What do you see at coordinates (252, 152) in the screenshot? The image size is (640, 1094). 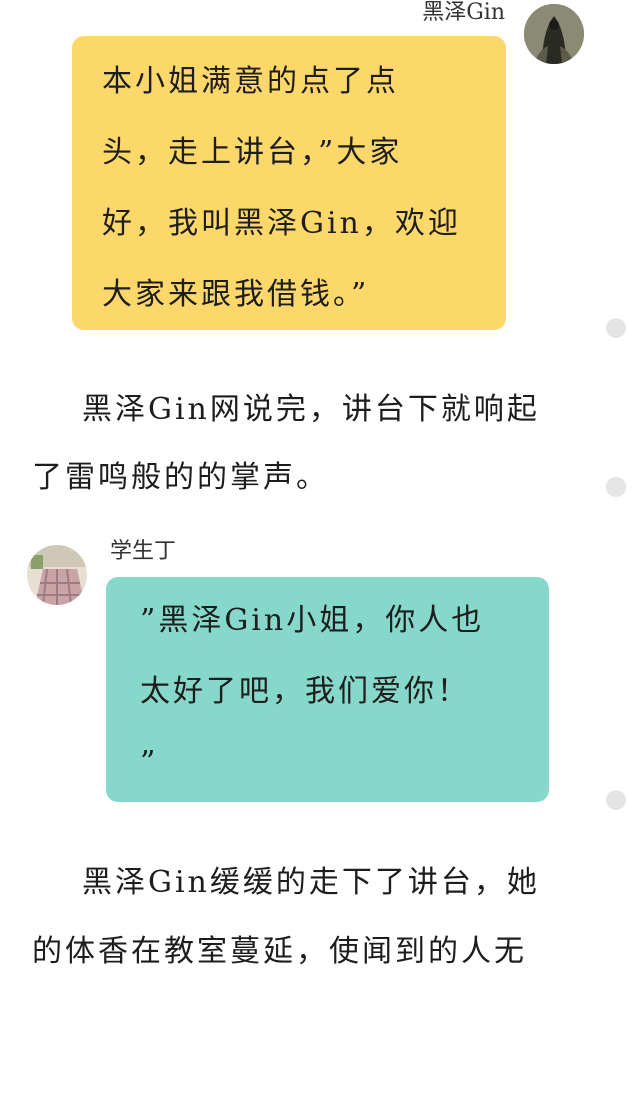 I see `message-line: 头，走上讲台，”大家` at bounding box center [252, 152].